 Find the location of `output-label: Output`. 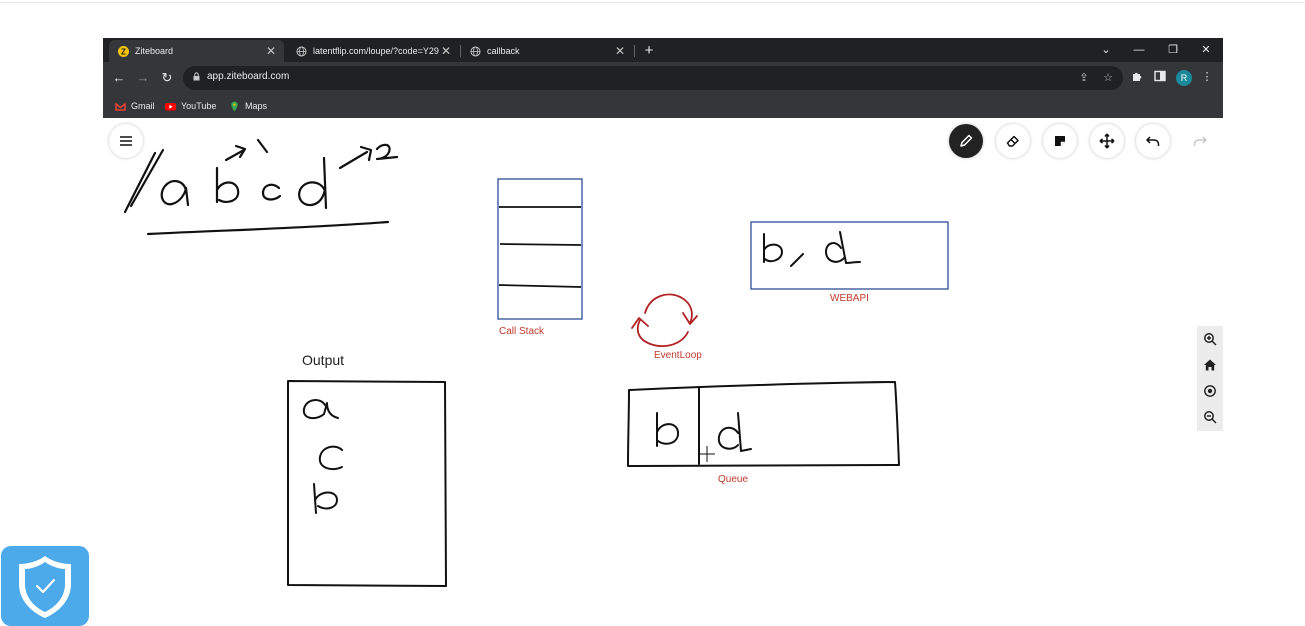

output-label: Output is located at coordinates (323, 360).